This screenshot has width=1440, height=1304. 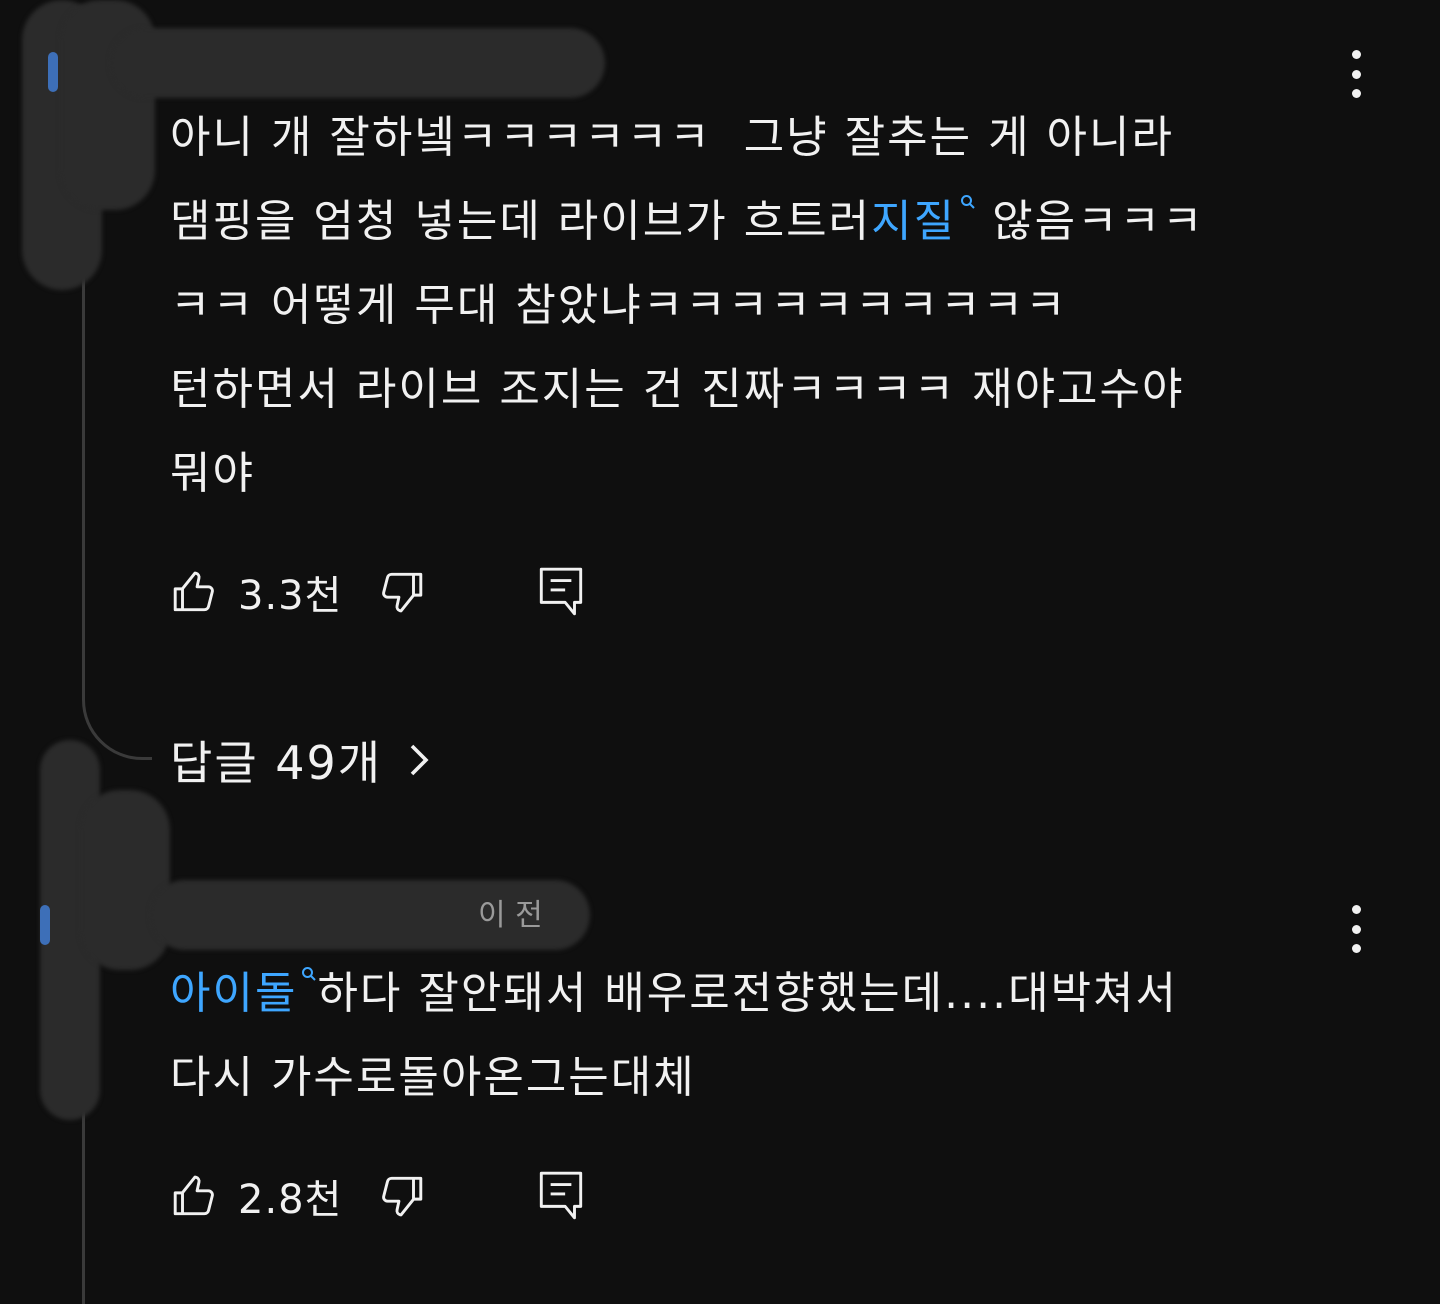 What do you see at coordinates (276, 763) in the screenshot?
I see `replies-count-label: 답글 49개` at bounding box center [276, 763].